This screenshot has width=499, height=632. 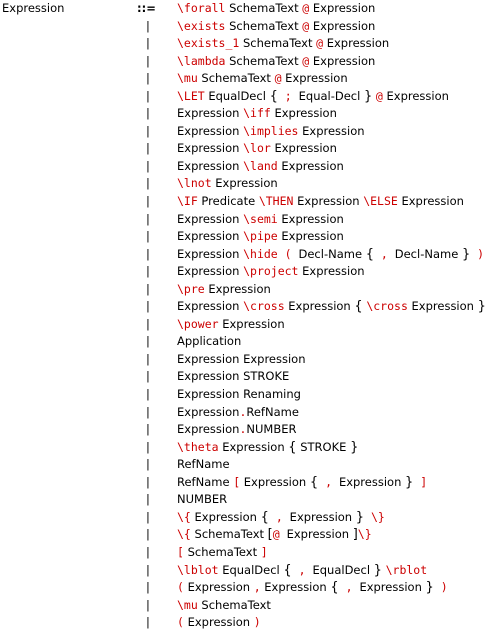 What do you see at coordinates (201, 60) in the screenshot?
I see `keyword-token: \lambda` at bounding box center [201, 60].